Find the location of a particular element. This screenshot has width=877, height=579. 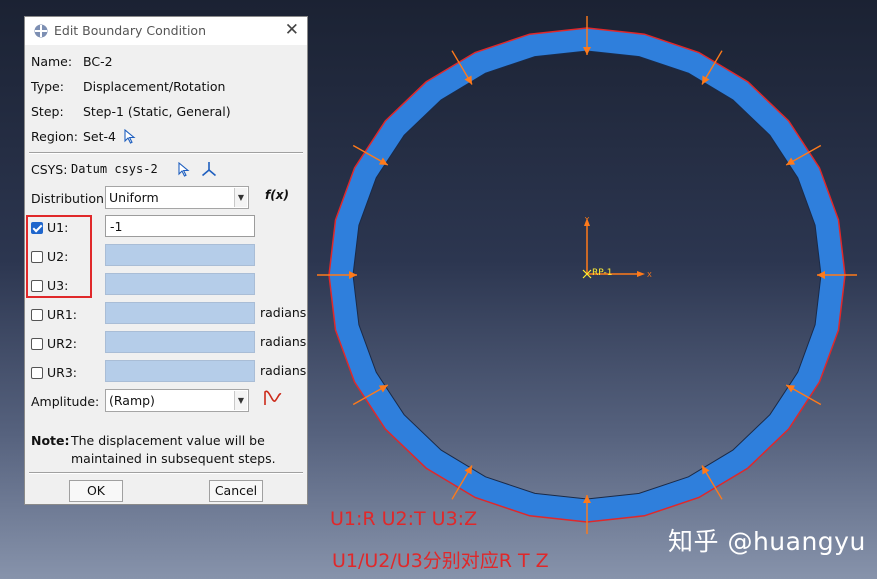

u2-input is located at coordinates (180, 255).